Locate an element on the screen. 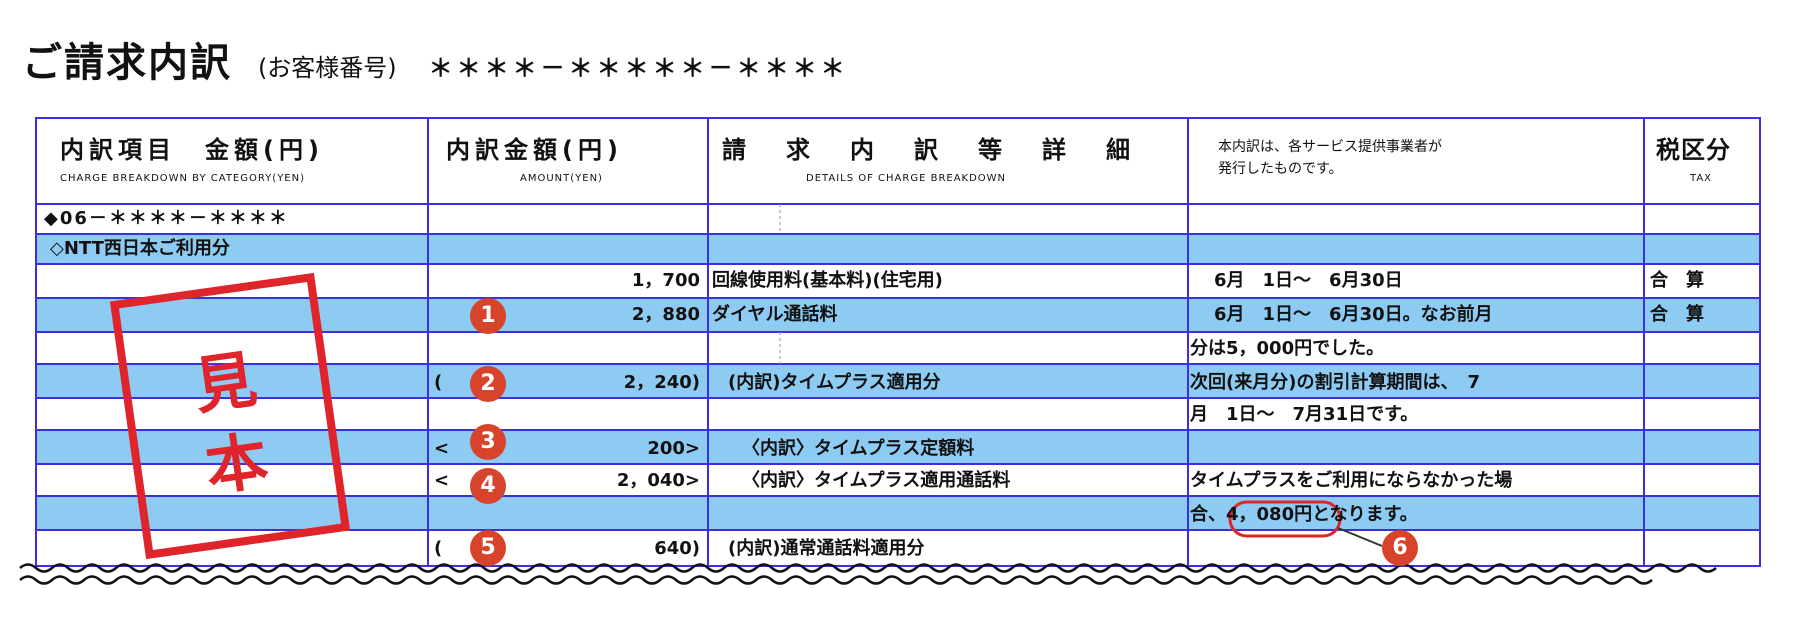 This screenshot has height=626, width=1800. row-item: 回線使用料(基本料)(住宅用) is located at coordinates (827, 280).